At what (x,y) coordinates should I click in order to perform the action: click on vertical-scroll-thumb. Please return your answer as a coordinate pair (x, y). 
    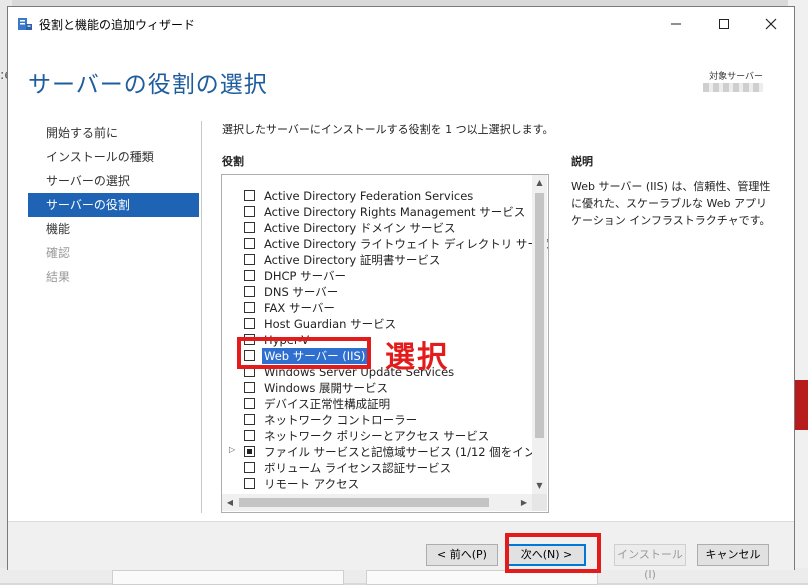
    Looking at the image, I should click on (539, 315).